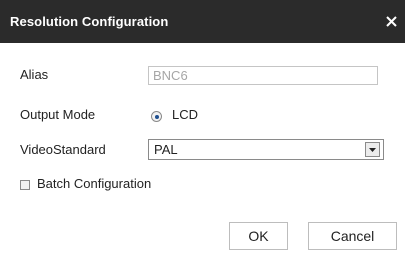 The width and height of the screenshot is (405, 261). Describe the element at coordinates (352, 236) in the screenshot. I see `cancel-button: Cancel` at that location.